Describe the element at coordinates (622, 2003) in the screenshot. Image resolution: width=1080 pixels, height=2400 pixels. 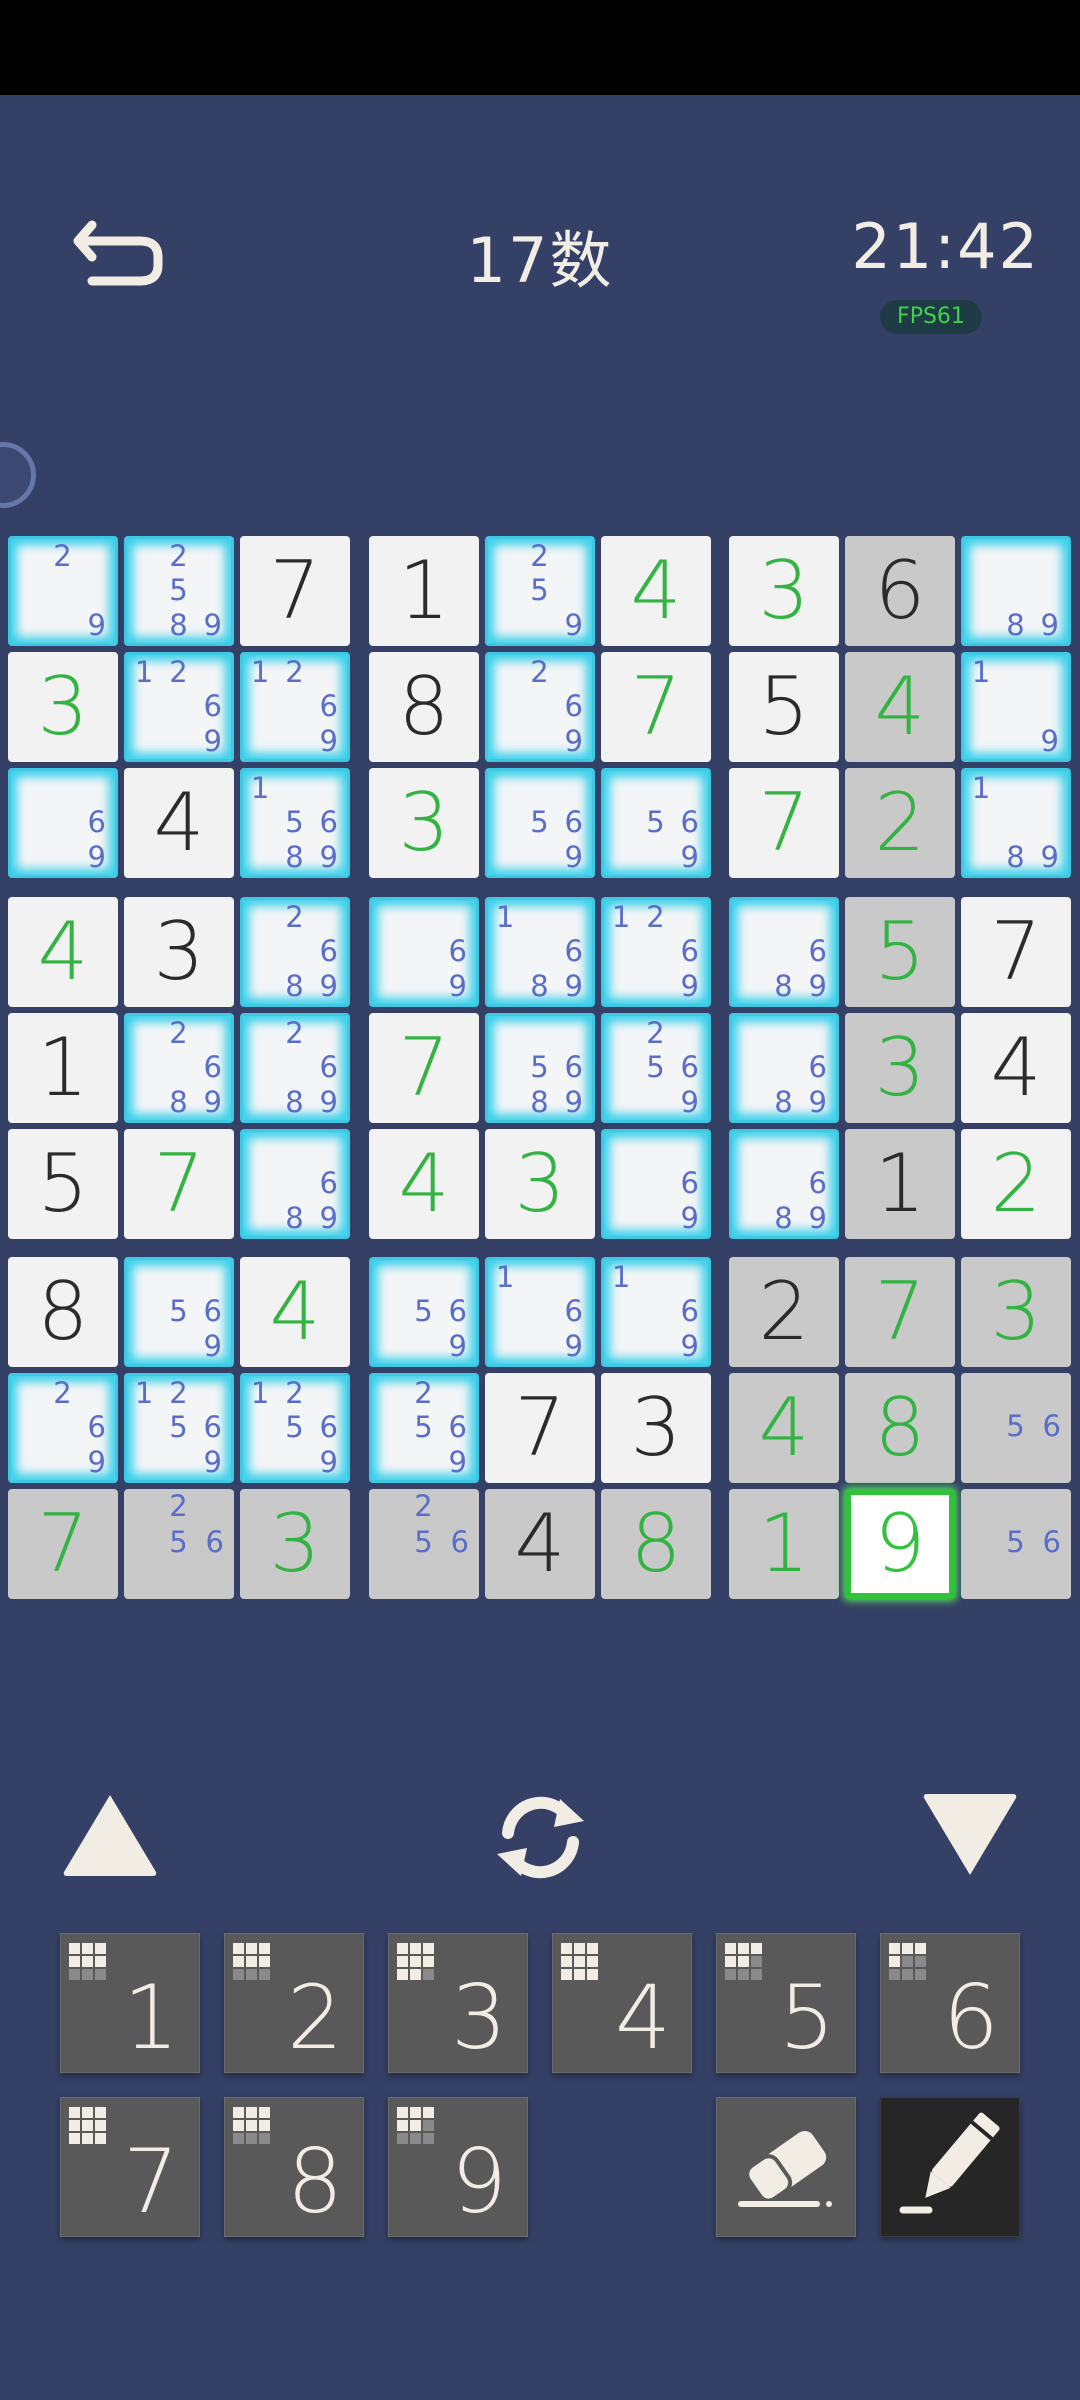
I see `digit-key-4: 4` at that location.